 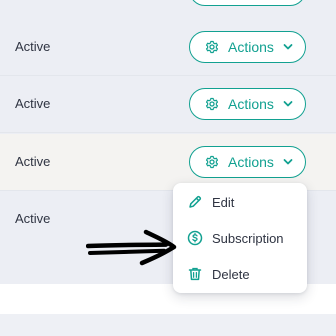 I want to click on menu-item-delete: Delete, so click(x=240, y=273).